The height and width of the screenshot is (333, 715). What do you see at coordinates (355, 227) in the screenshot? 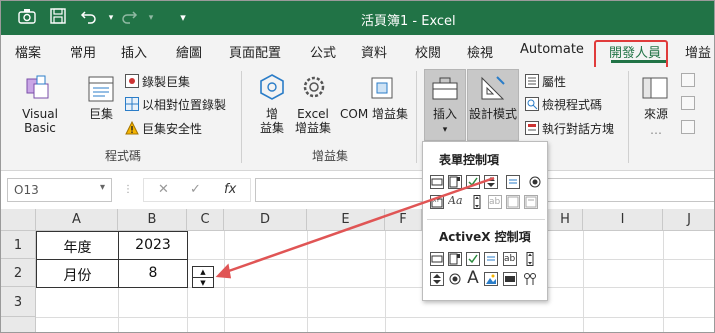
I see `annotation-arrow` at bounding box center [355, 227].